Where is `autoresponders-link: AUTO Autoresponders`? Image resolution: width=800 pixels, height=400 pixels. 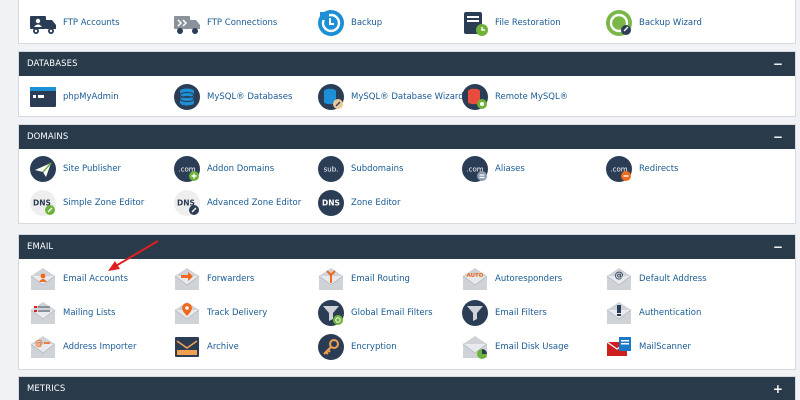 autoresponders-link: AUTO Autoresponders is located at coordinates (511, 279).